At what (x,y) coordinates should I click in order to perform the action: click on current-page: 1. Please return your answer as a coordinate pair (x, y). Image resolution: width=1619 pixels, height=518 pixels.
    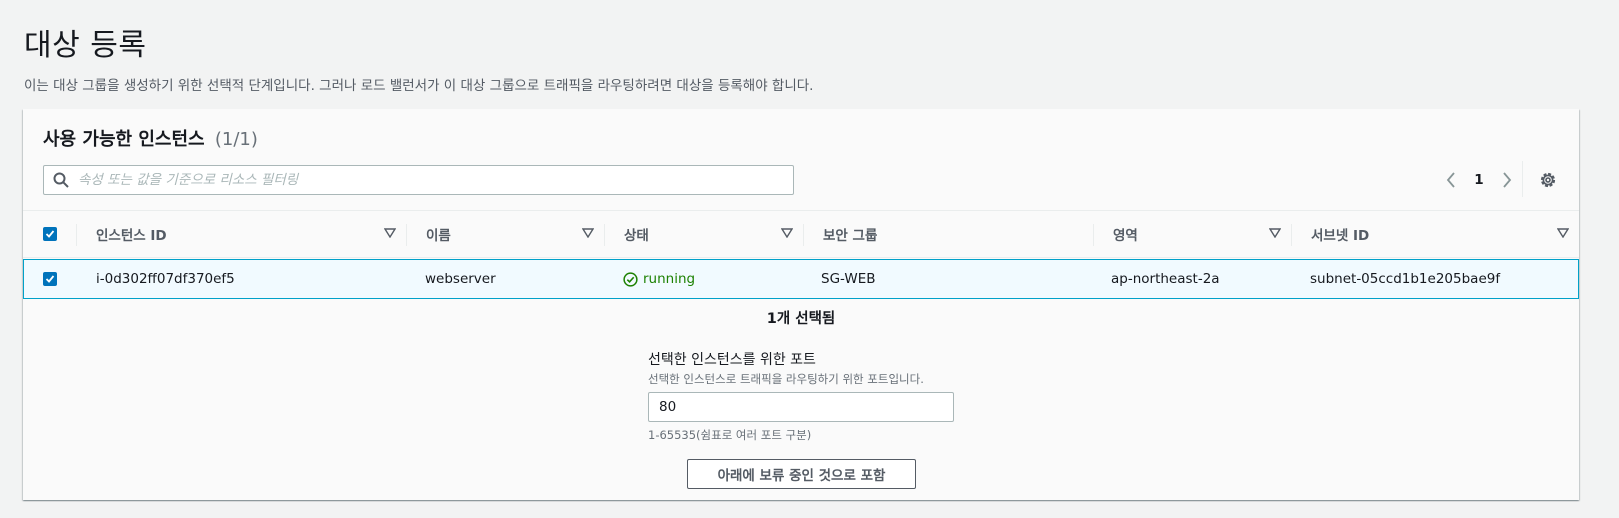
    Looking at the image, I should click on (1479, 180).